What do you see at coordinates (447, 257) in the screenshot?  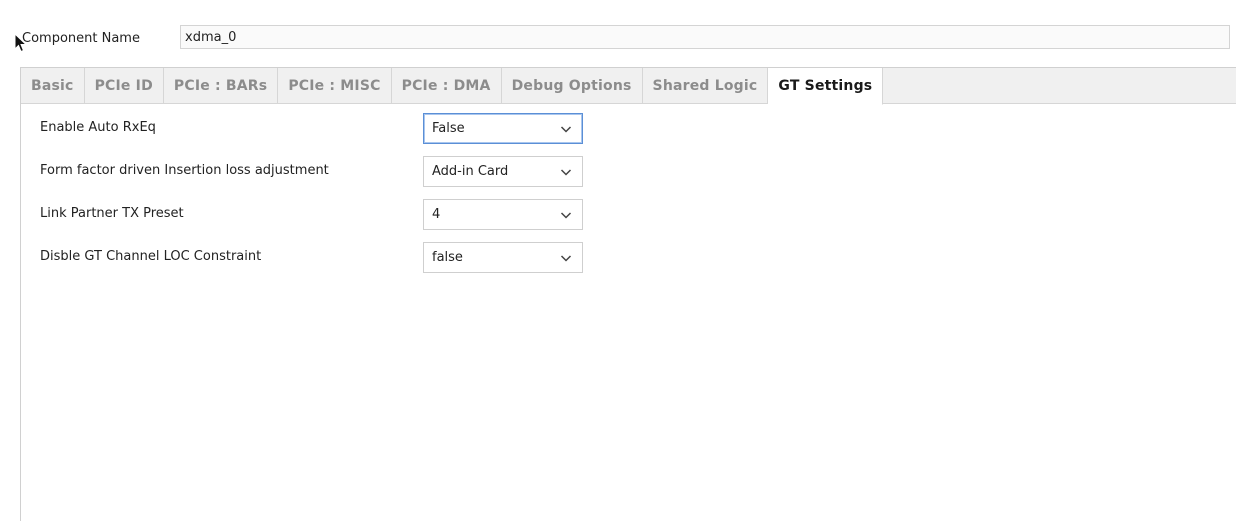 I see `gt-channel-loc-value: false` at bounding box center [447, 257].